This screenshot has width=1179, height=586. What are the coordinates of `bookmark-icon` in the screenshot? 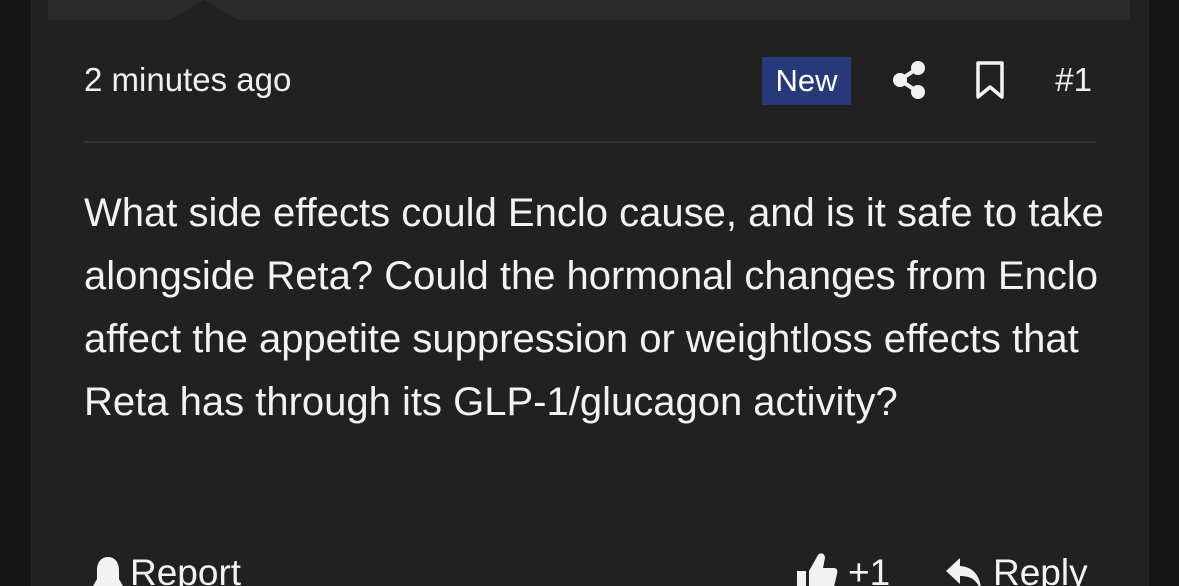 It's located at (990, 80).